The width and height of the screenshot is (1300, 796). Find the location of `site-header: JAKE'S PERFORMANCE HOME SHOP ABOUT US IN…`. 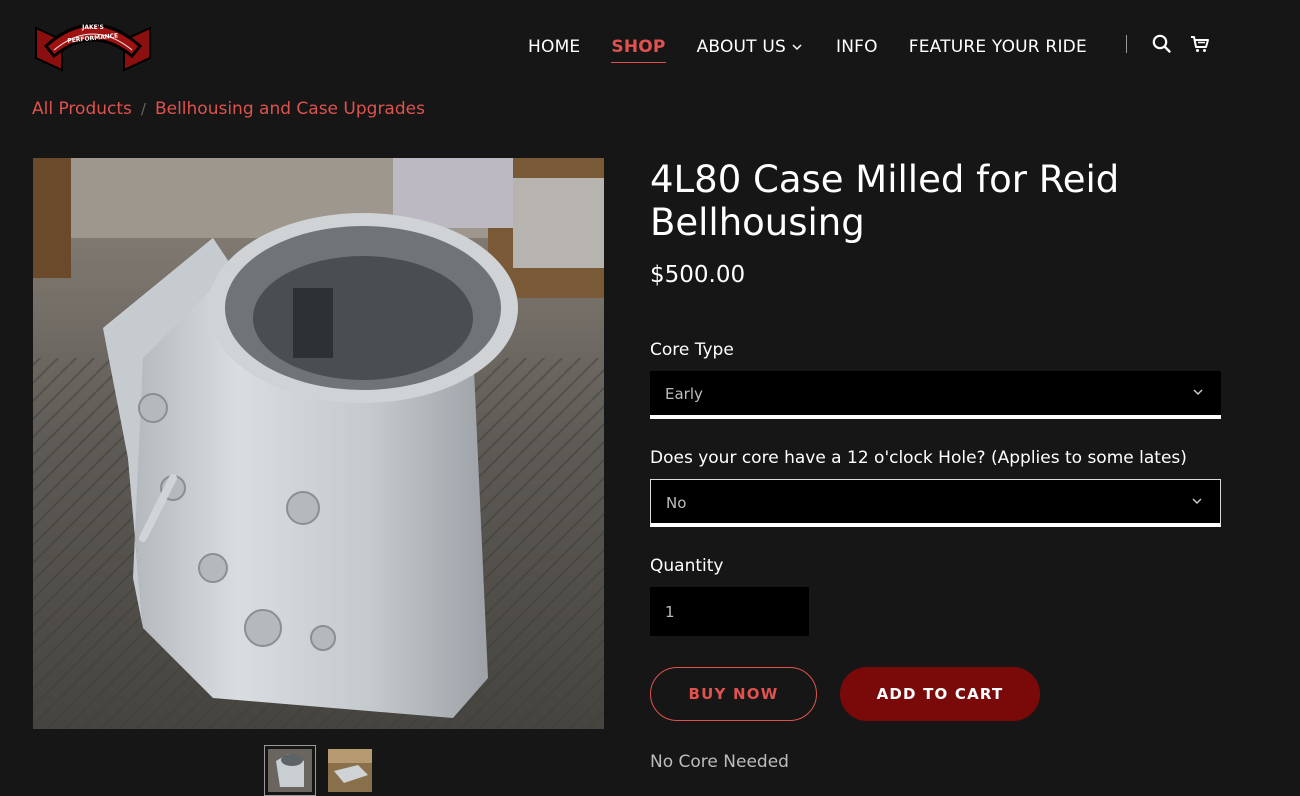

site-header: JAKE'S PERFORMANCE HOME SHOP ABOUT US IN… is located at coordinates (650, 45).